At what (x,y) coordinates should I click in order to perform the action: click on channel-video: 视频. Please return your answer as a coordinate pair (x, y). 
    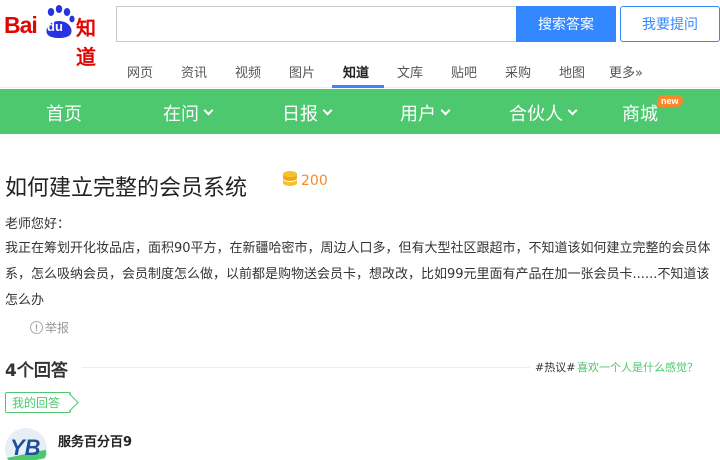
    Looking at the image, I should click on (248, 71).